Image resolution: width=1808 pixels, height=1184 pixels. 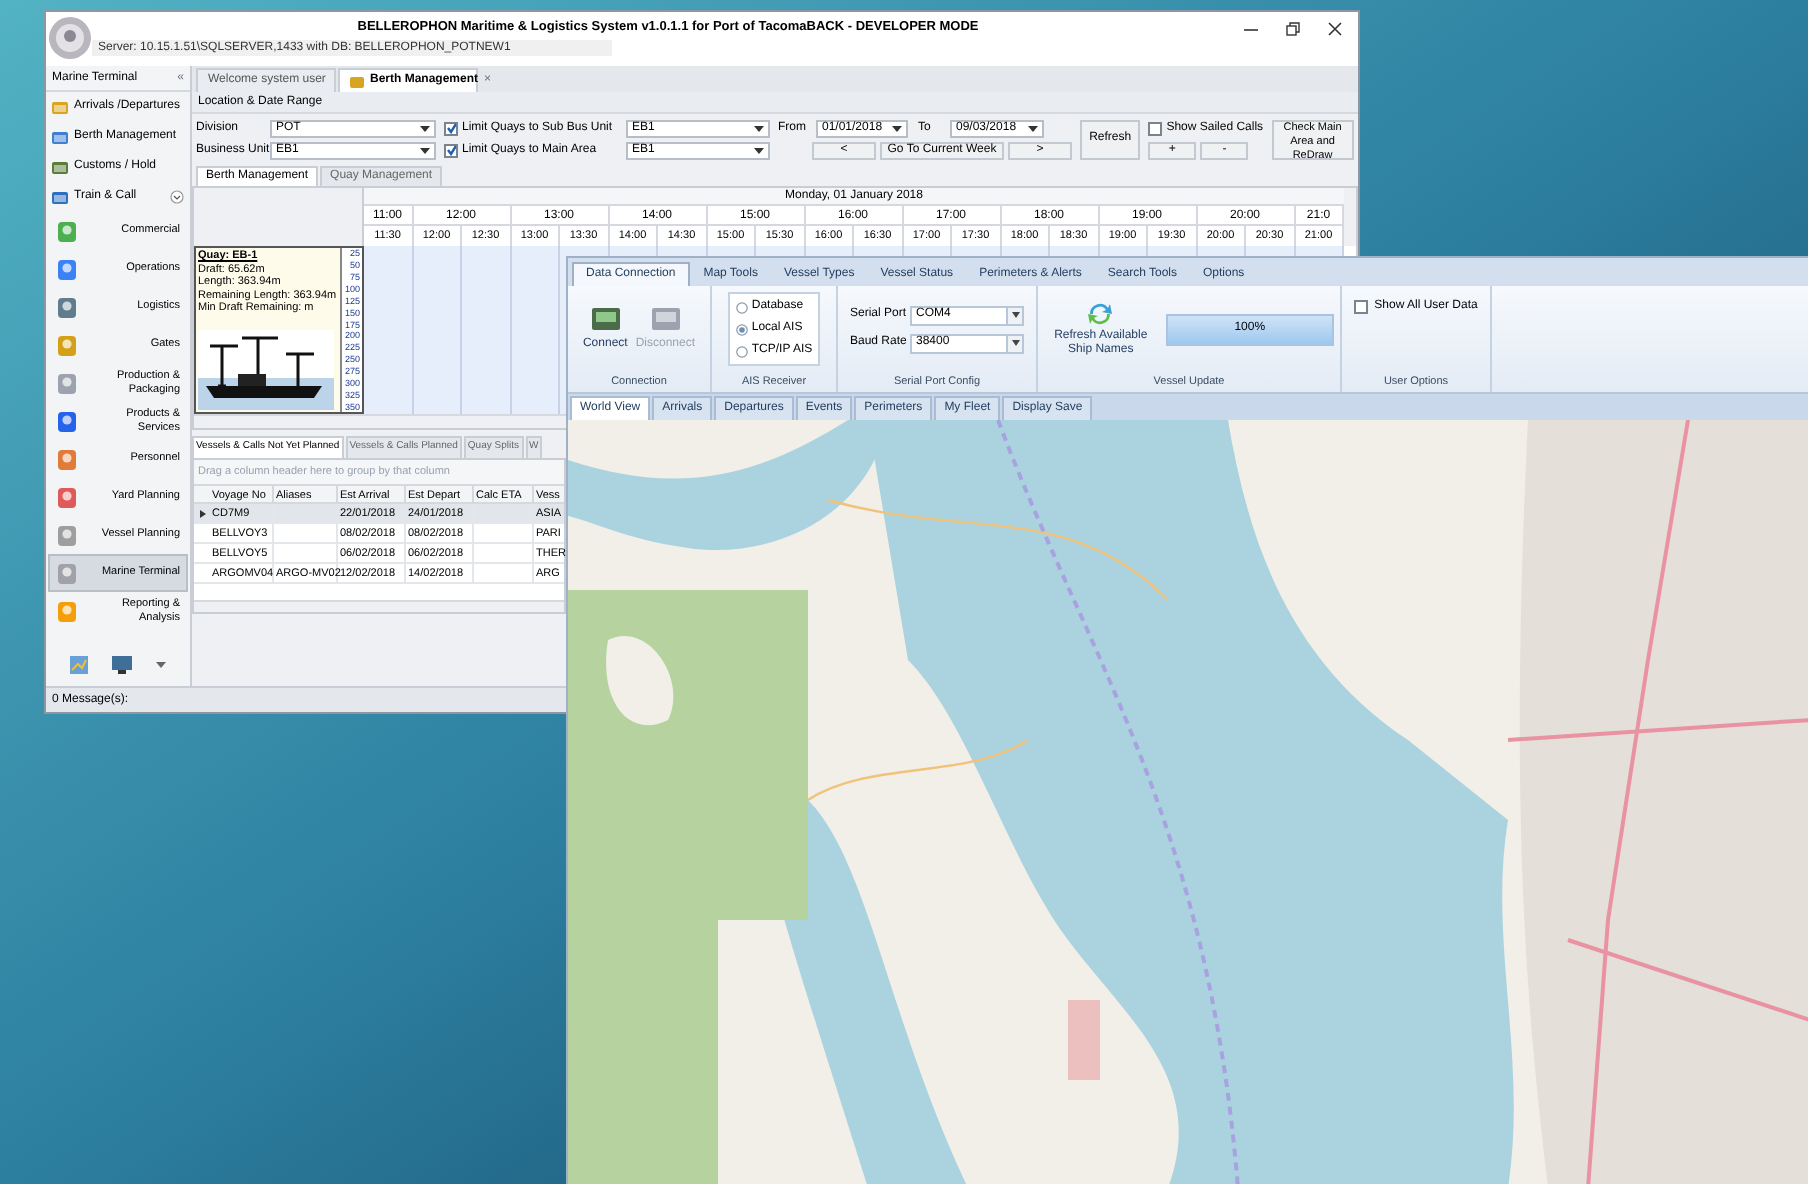 I want to click on refresh-icon, so click(x=1100, y=314).